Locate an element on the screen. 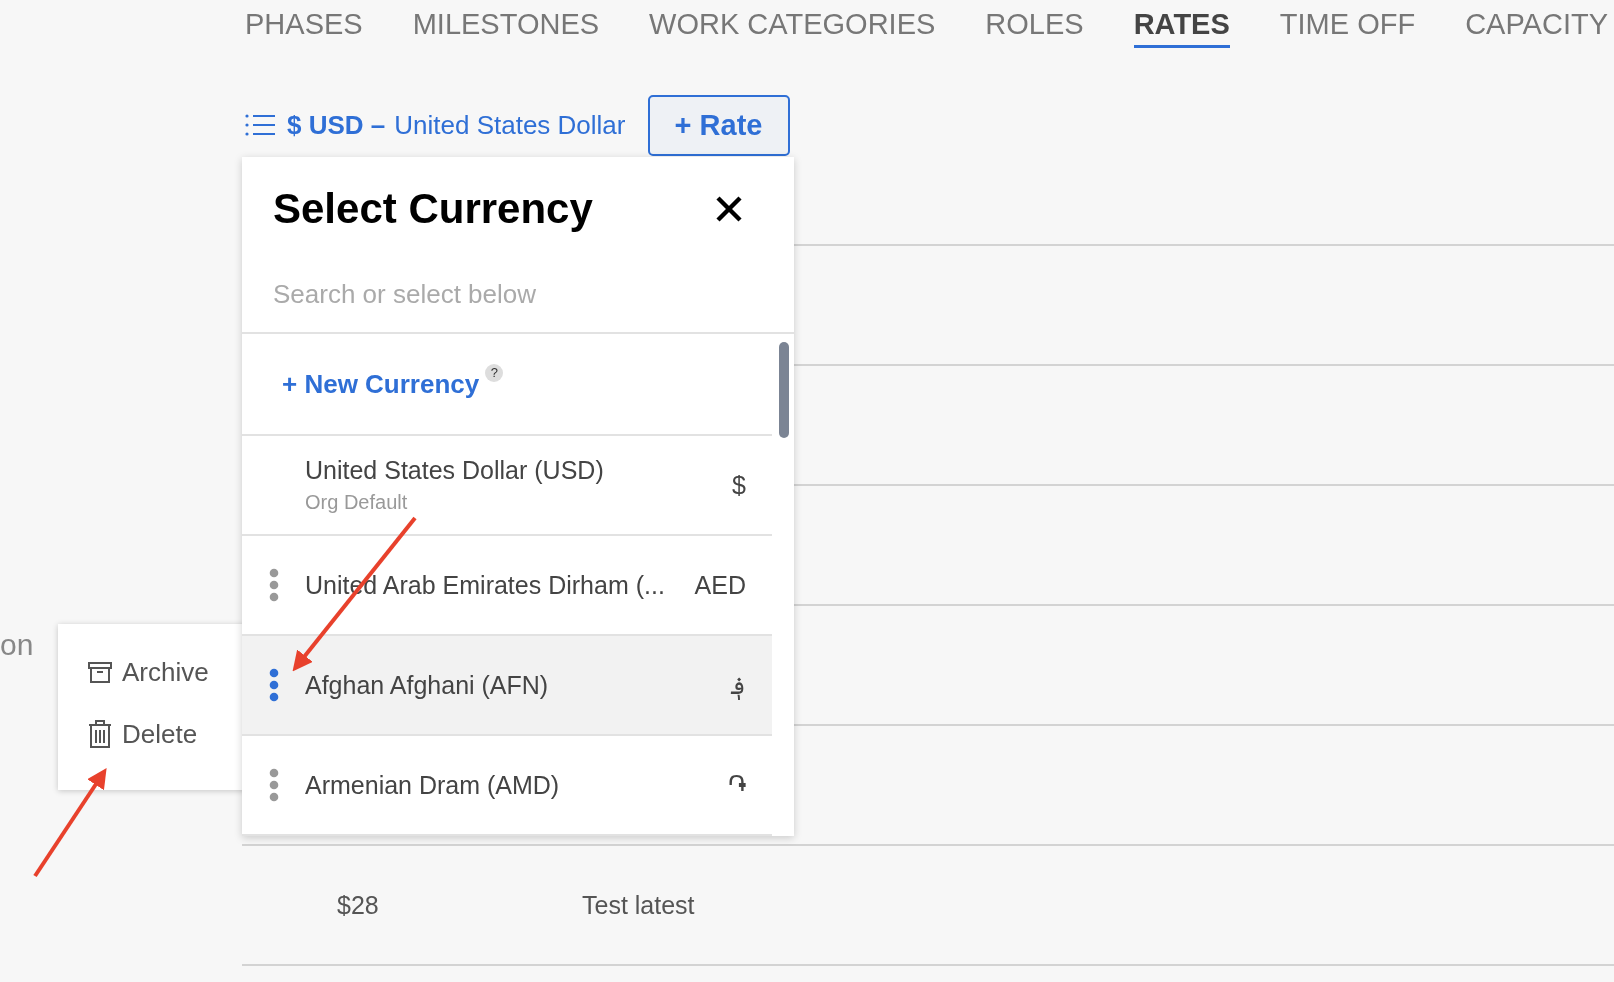 The image size is (1614, 982). currency-code: $ USD – is located at coordinates (336, 125).